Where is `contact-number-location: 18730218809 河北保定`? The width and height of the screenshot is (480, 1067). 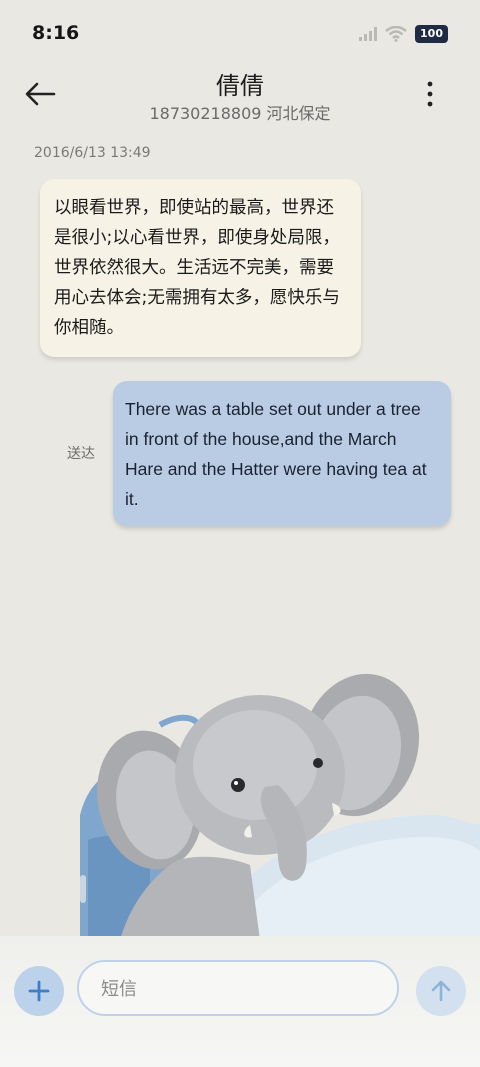 contact-number-location: 18730218809 河北保定 is located at coordinates (240, 113).